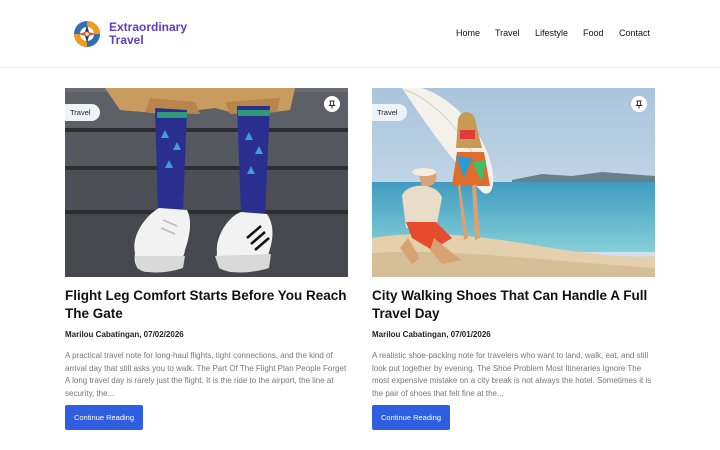 The height and width of the screenshot is (450, 720). Describe the element at coordinates (634, 33) in the screenshot. I see `nav-contact: Contact` at that location.